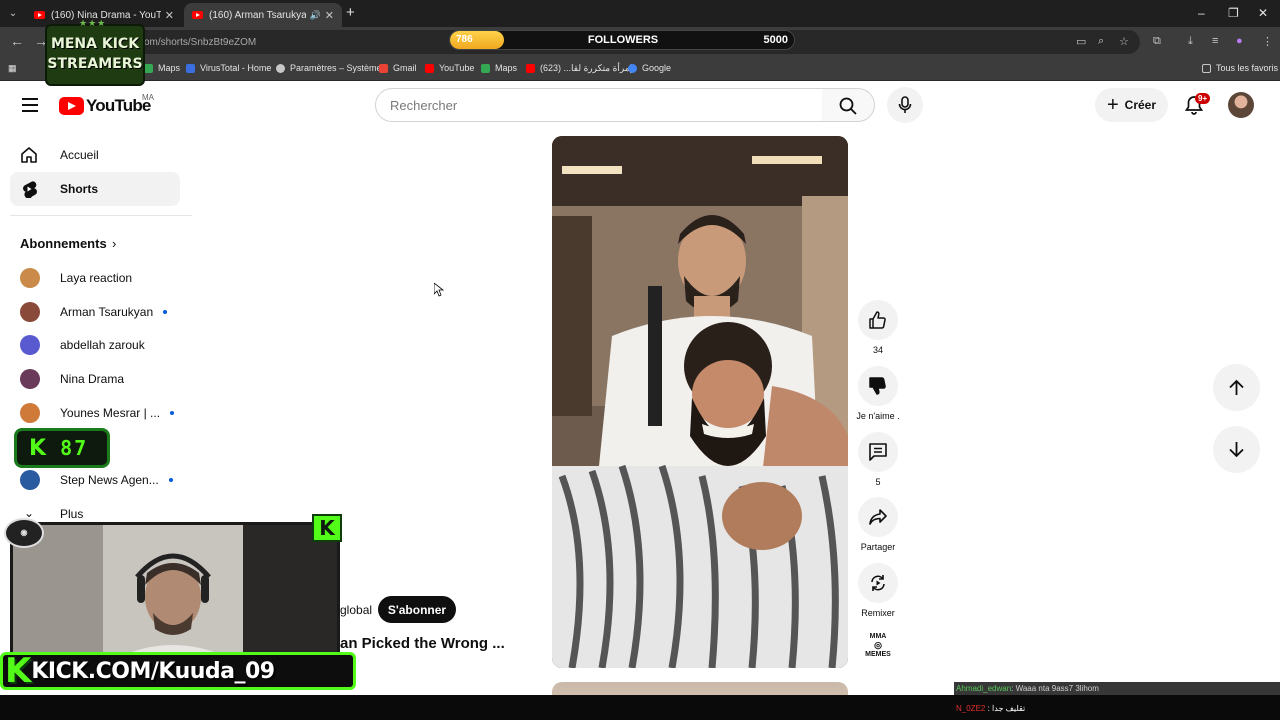 This screenshot has height=720, width=1280. Describe the element at coordinates (1203, 98) in the screenshot. I see `notification-badge: 9+` at that location.